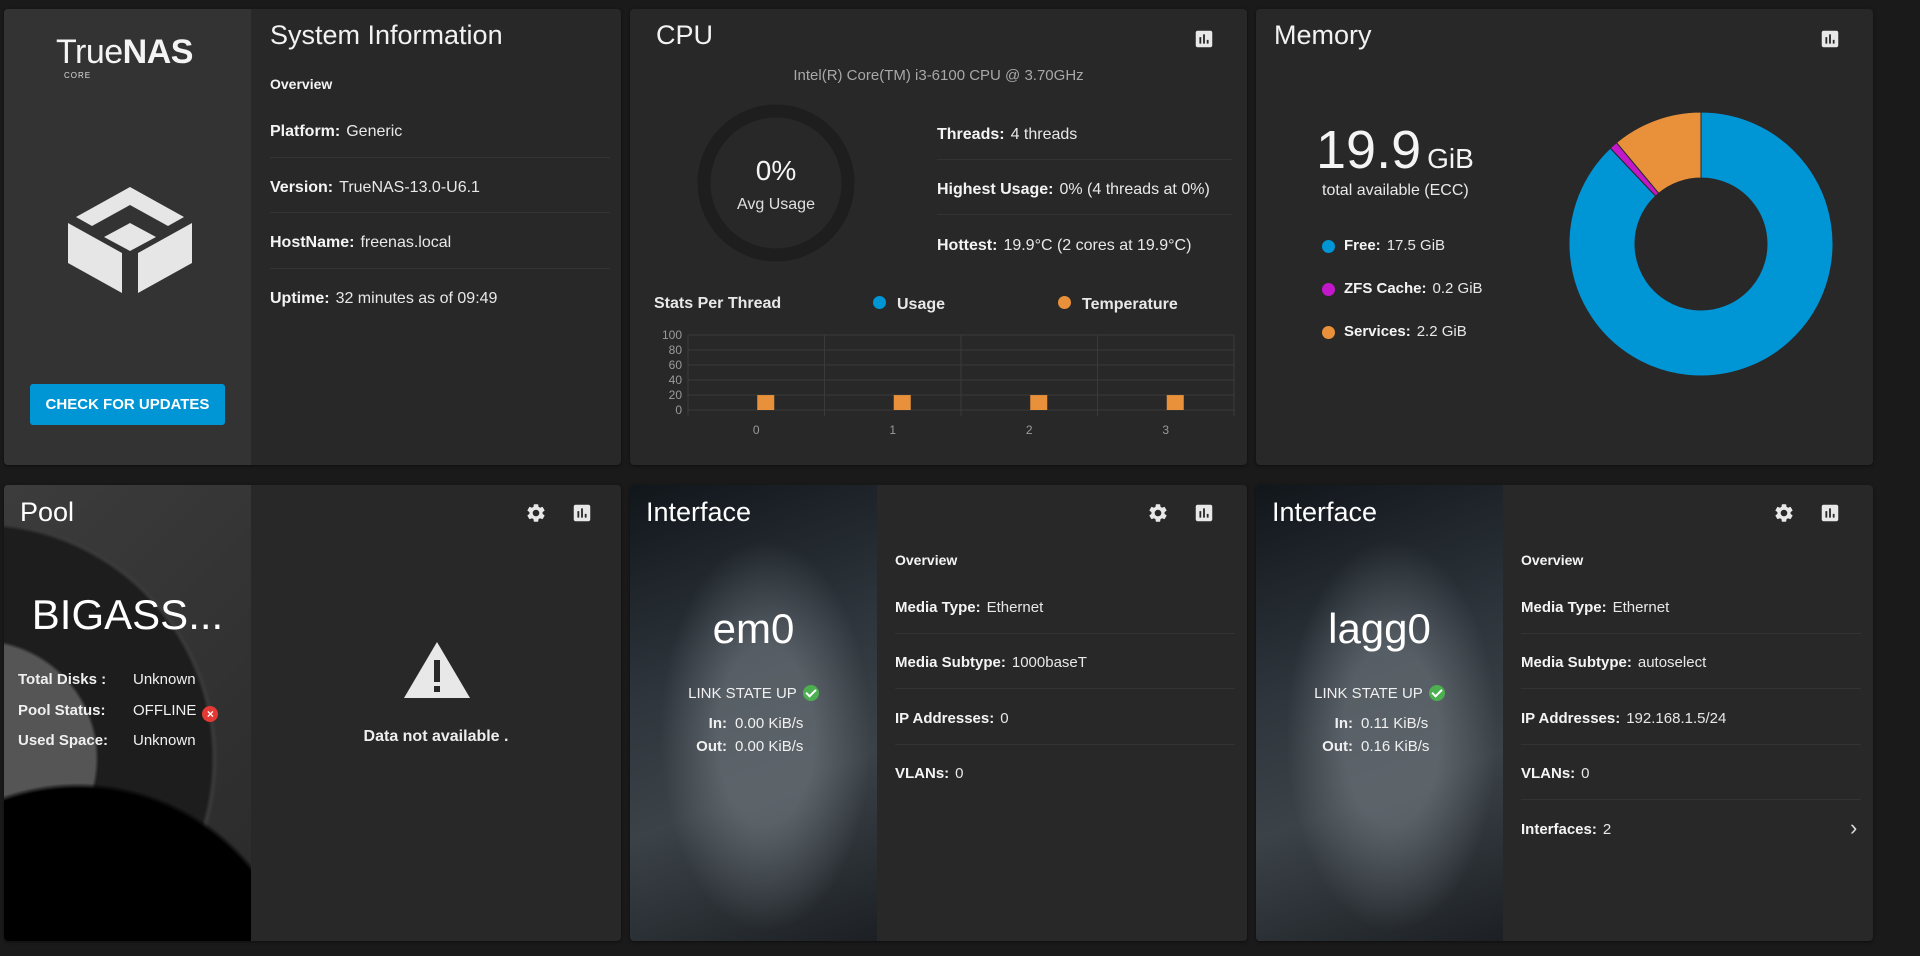 The width and height of the screenshot is (1920, 956). Describe the element at coordinates (127, 404) in the screenshot. I see `check-for-updates-button: CHECK FOR UPDATES` at that location.